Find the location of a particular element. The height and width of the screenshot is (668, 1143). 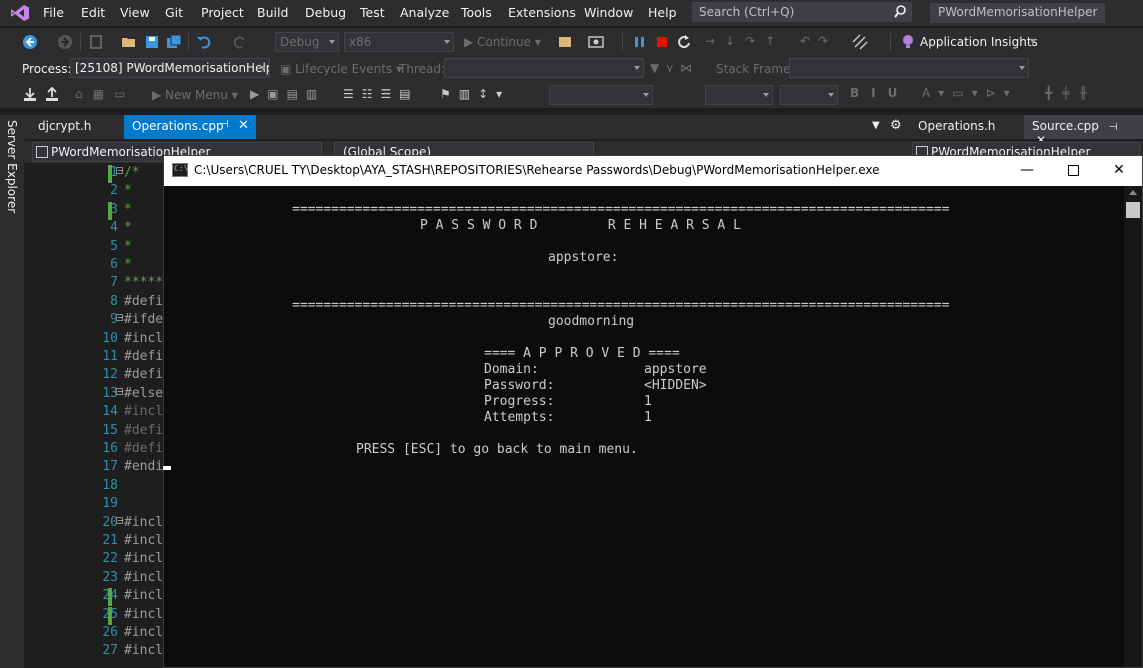

close-button: ✕ is located at coordinates (1119, 171).